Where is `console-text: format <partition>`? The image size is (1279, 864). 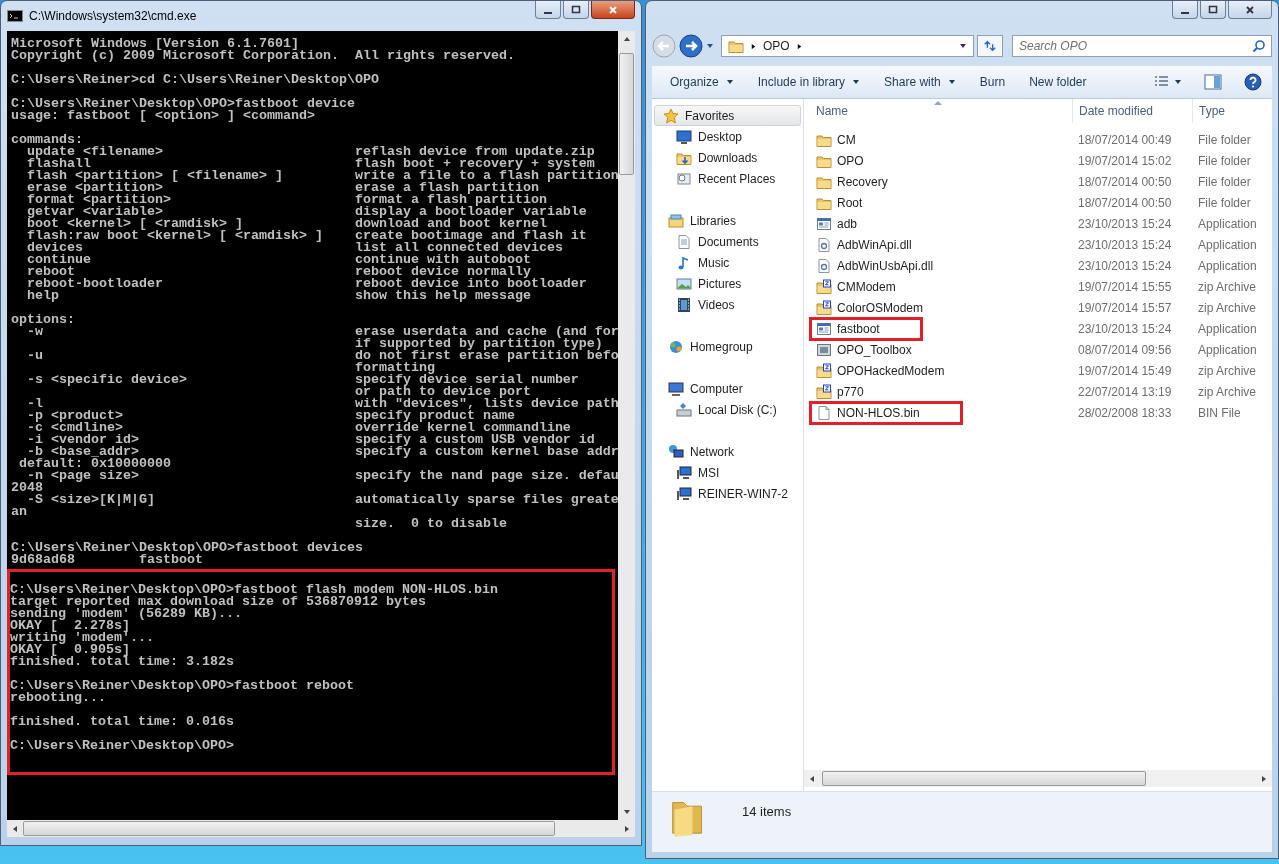
console-text: format <partition> is located at coordinates (99, 200).